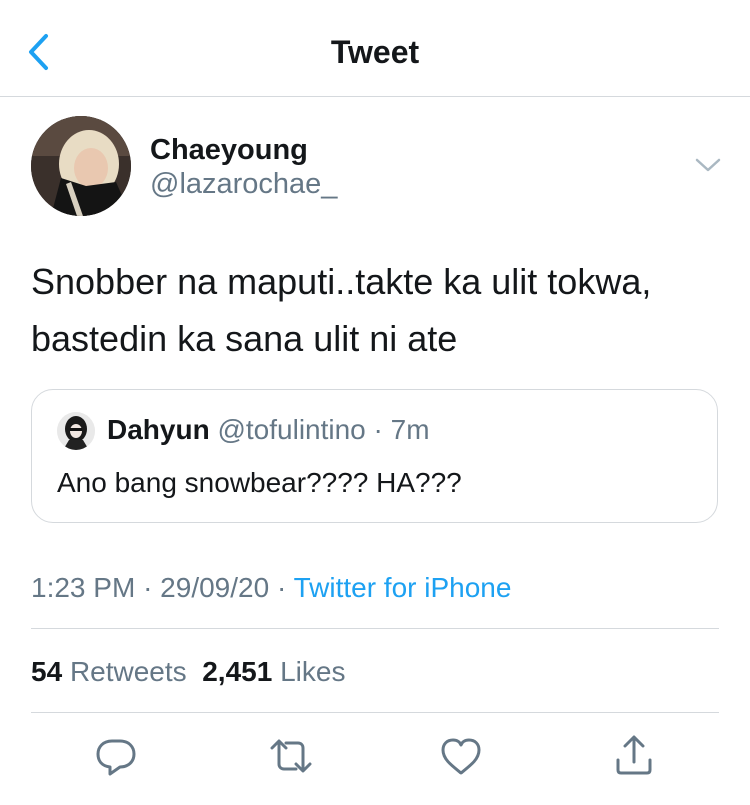  I want to click on reply-button, so click(116, 756).